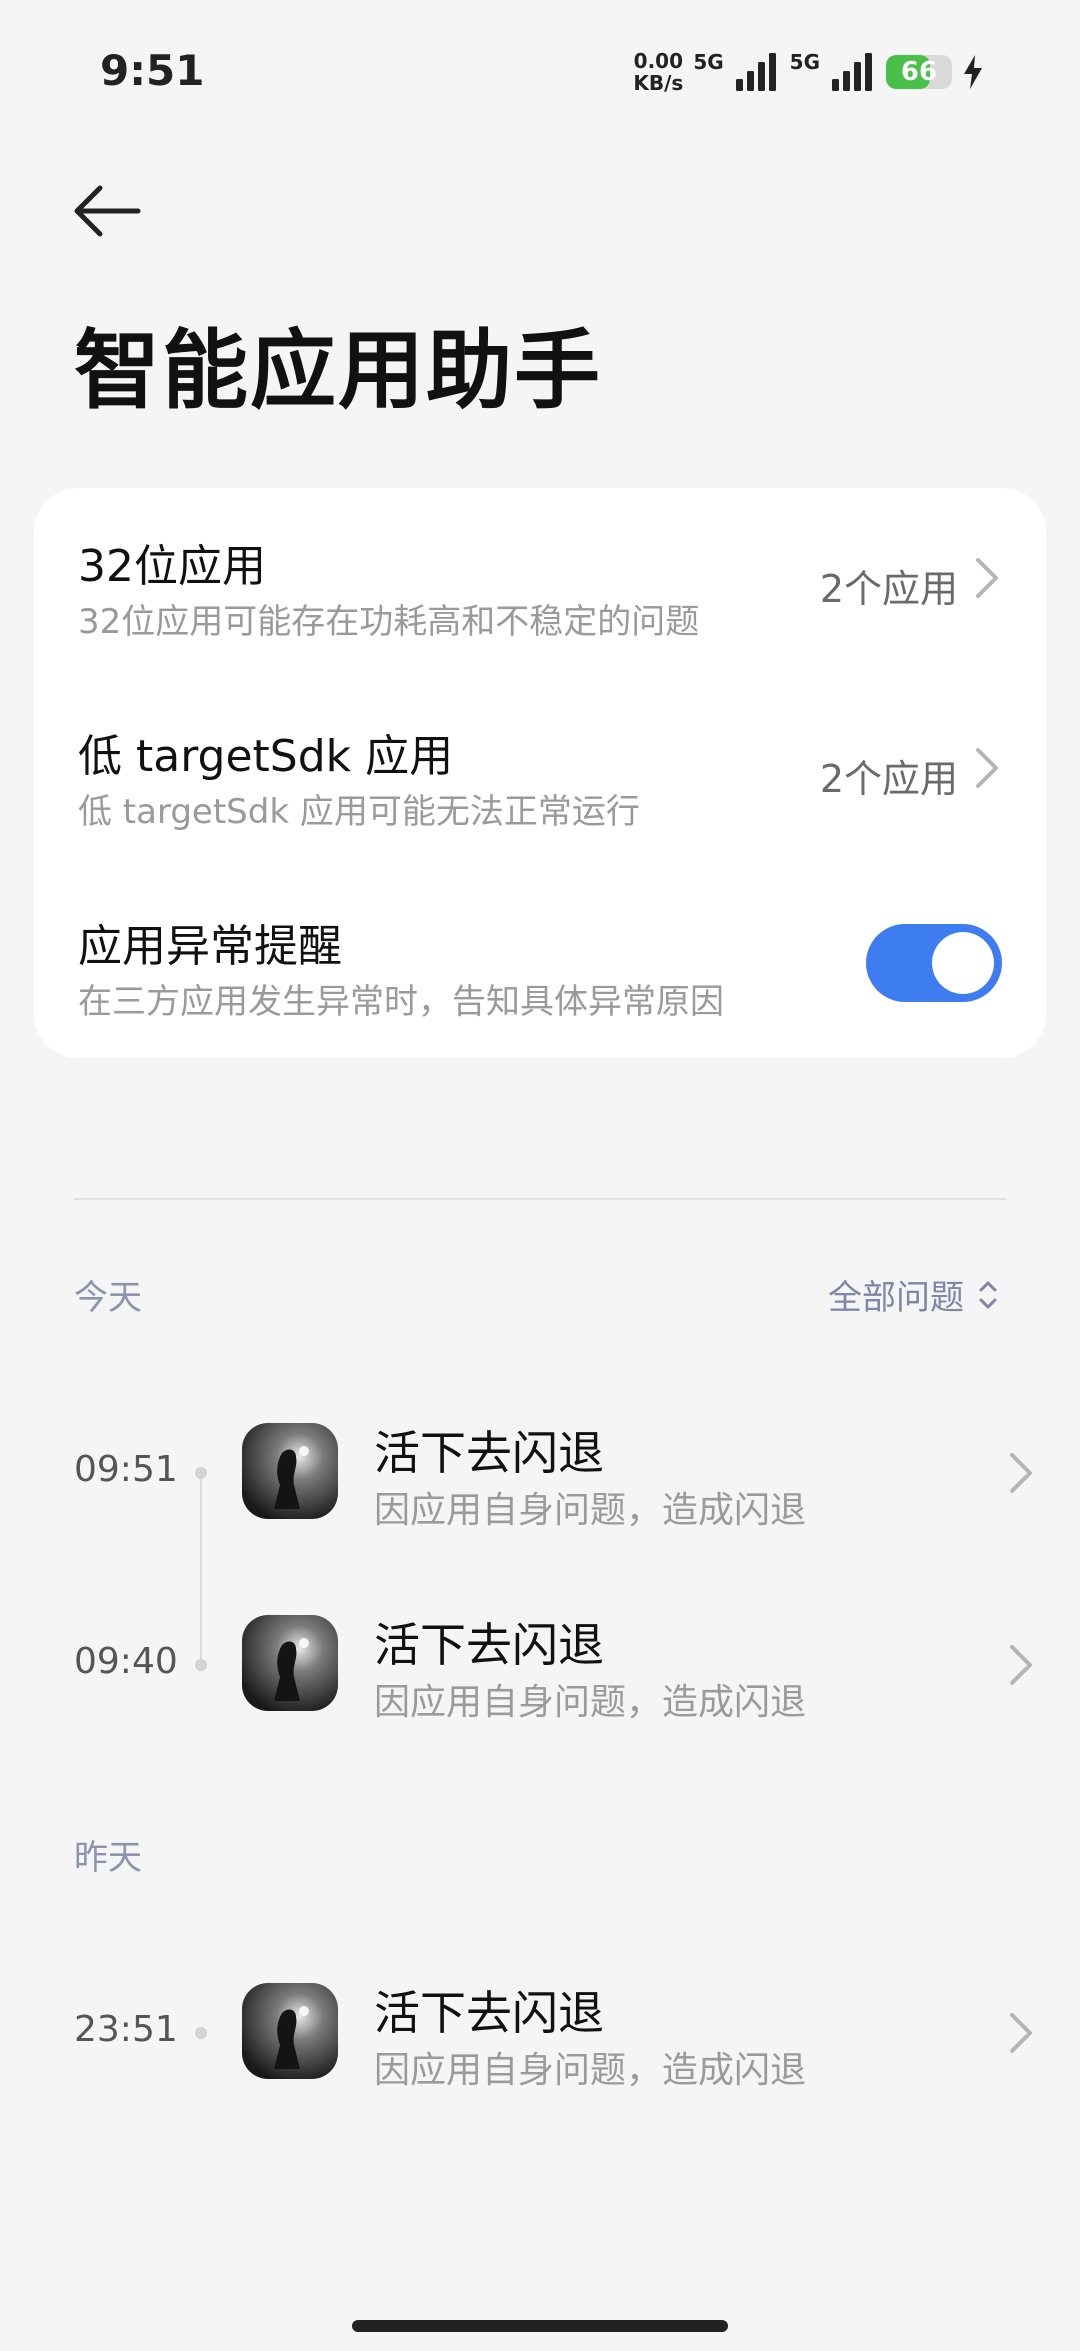  I want to click on battery-icon: 66, so click(919, 72).